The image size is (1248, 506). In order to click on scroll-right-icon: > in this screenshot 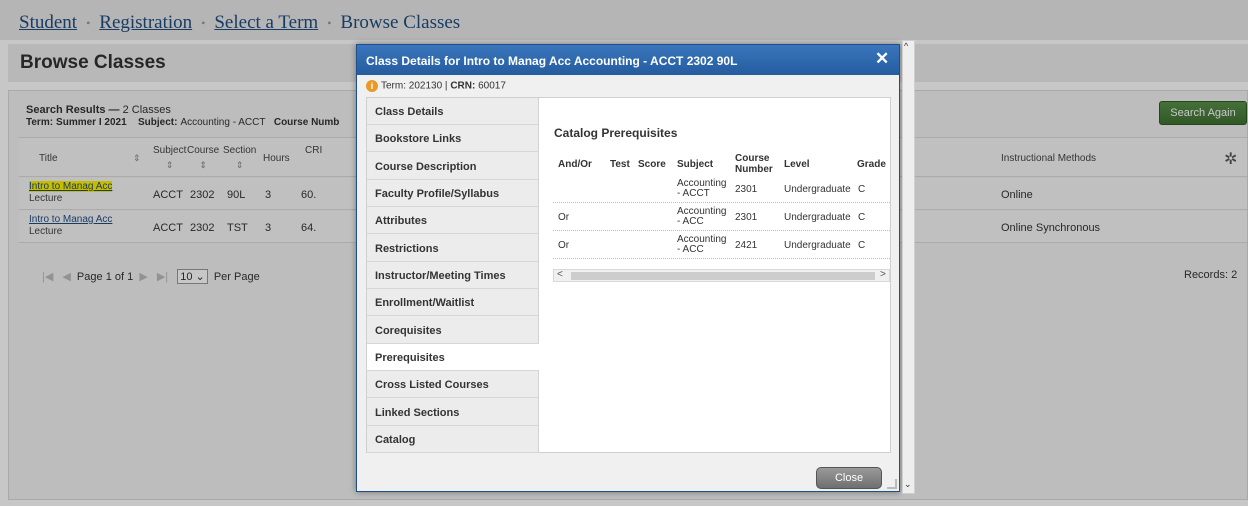, I will do `click(883, 274)`.